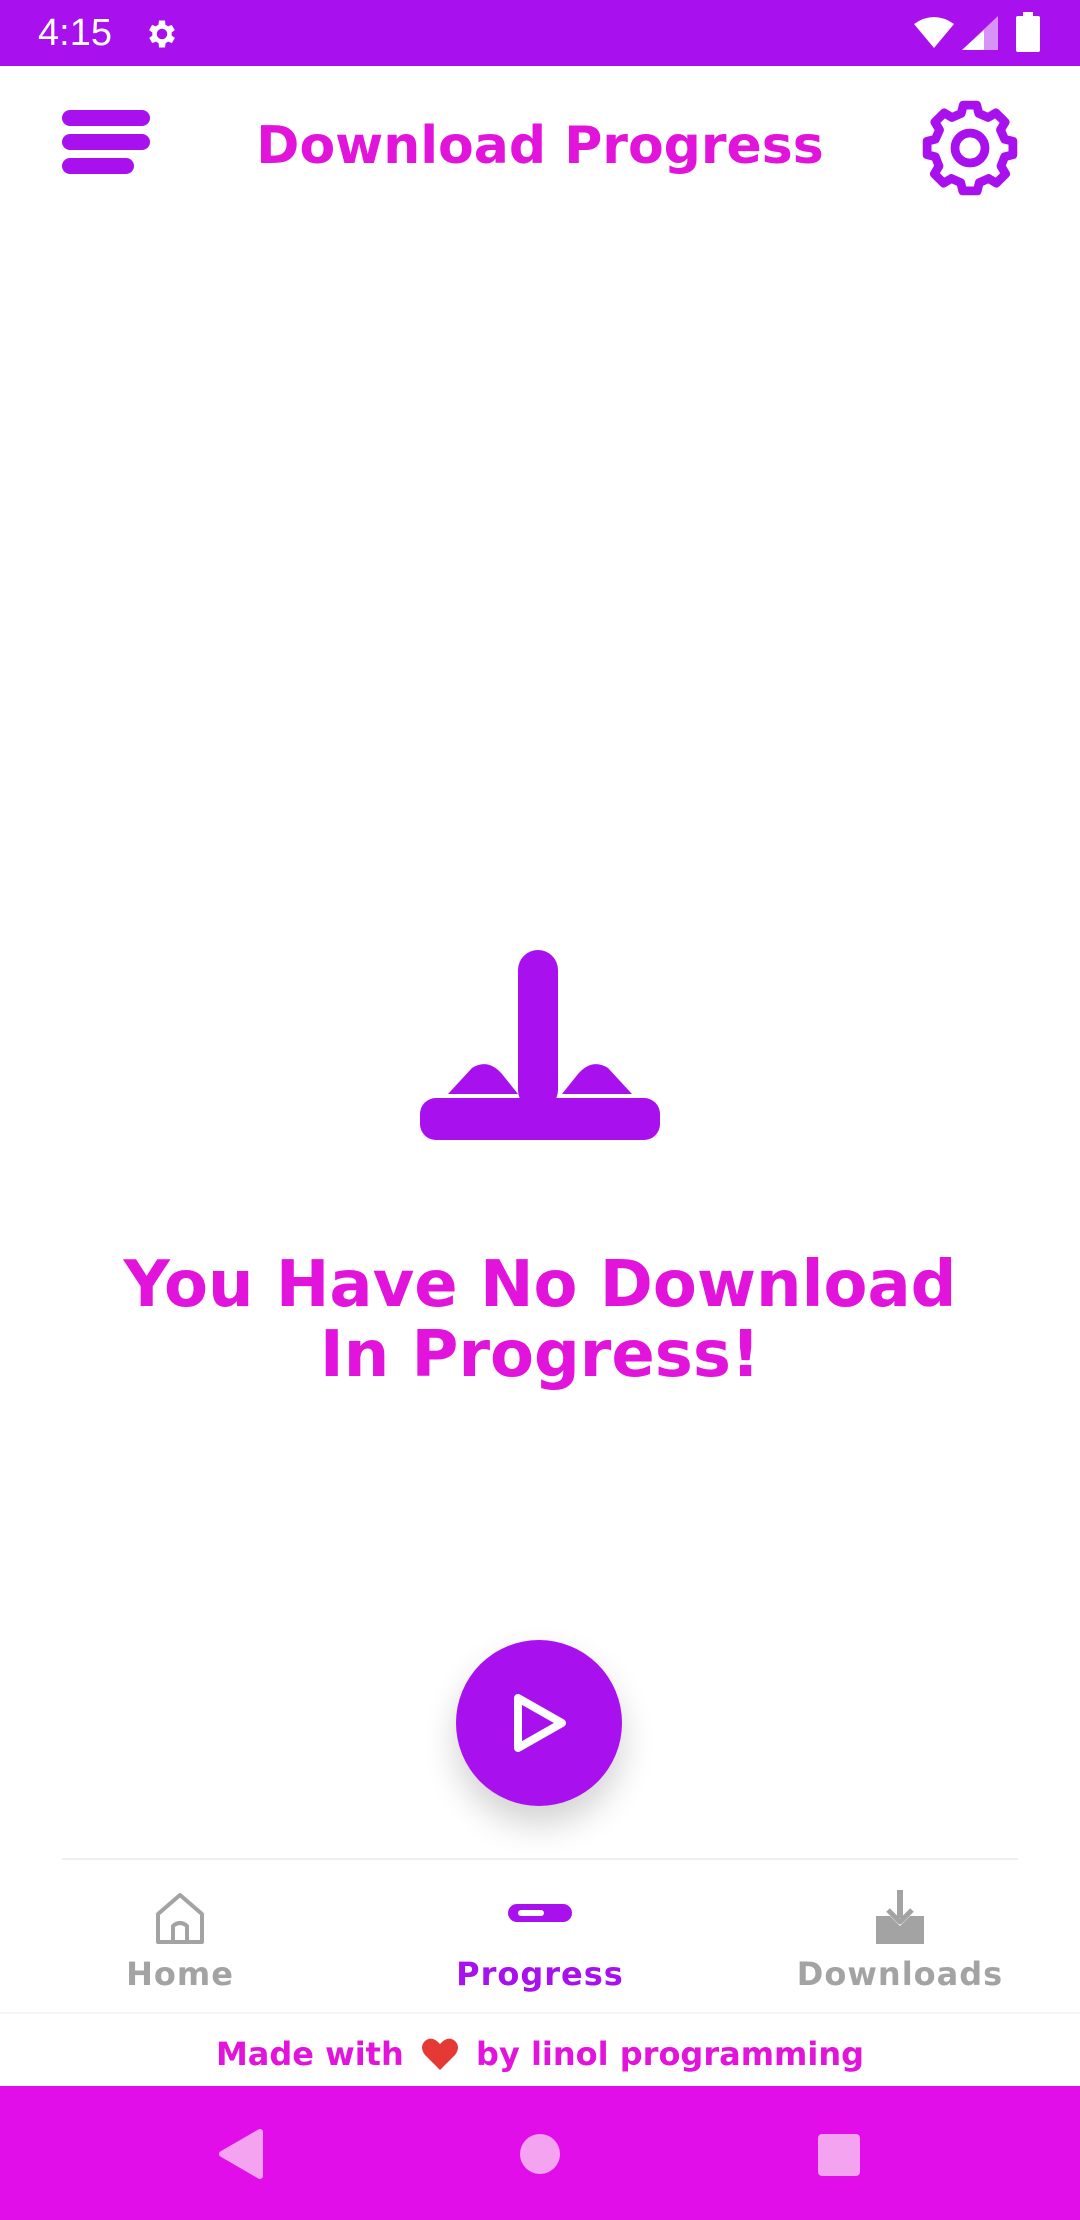  I want to click on battery-icon, so click(1028, 34).